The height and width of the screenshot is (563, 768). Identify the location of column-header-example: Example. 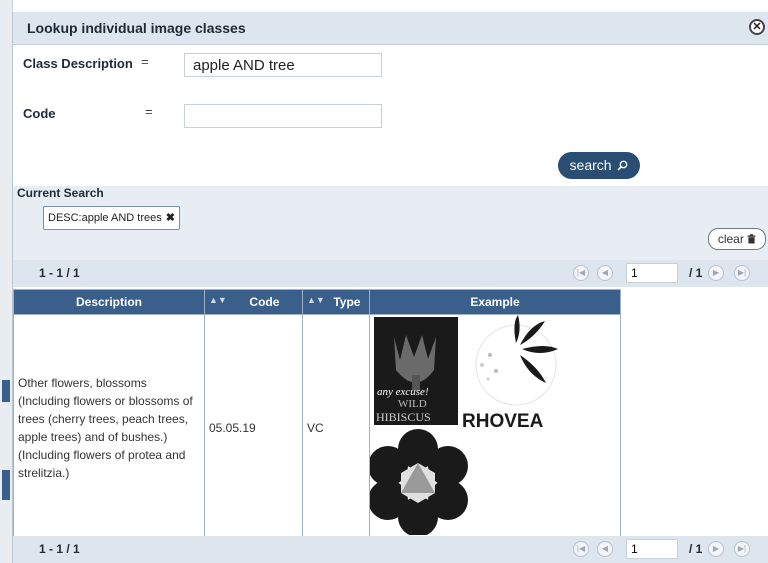
(495, 302).